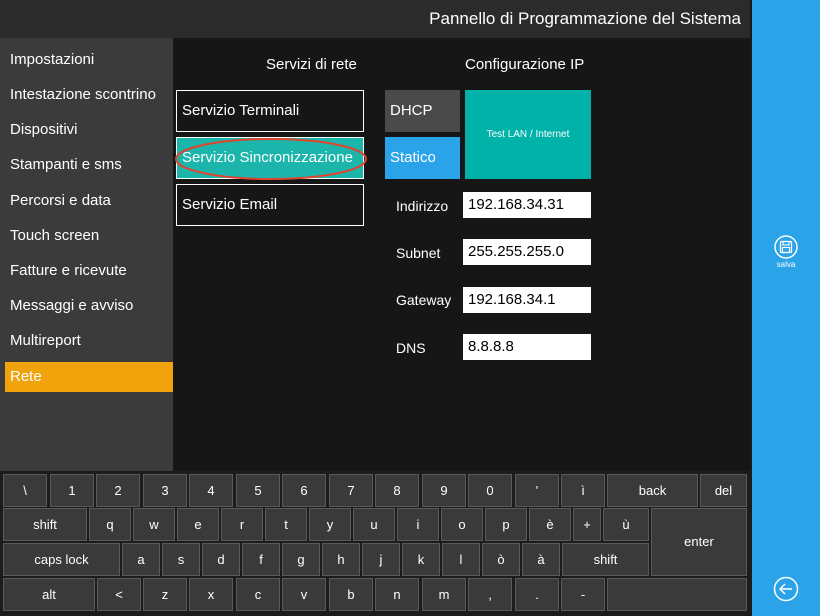  Describe the element at coordinates (550, 524) in the screenshot. I see `key-e-grave: è` at that location.